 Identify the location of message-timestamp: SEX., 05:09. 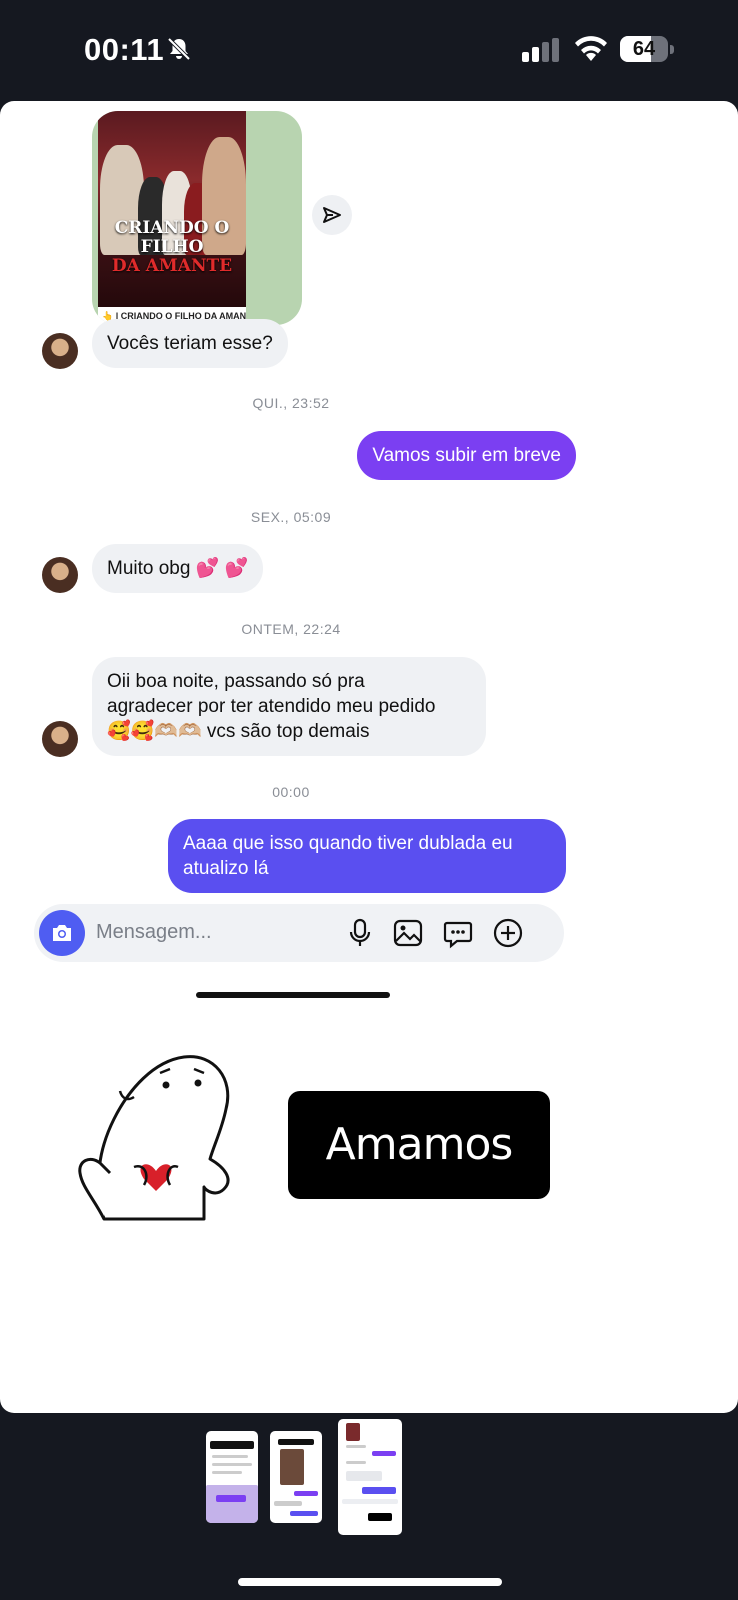
(291, 517).